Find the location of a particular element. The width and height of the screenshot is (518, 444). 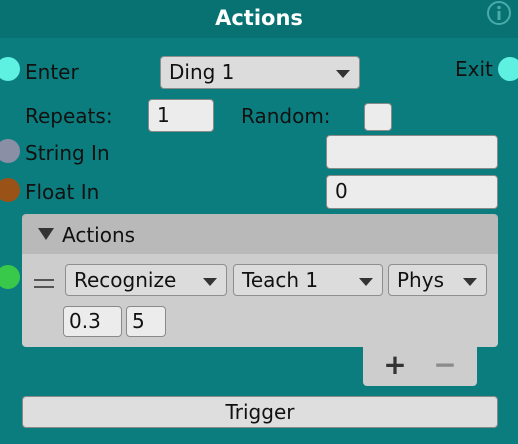

random-label: Random: is located at coordinates (286, 116).